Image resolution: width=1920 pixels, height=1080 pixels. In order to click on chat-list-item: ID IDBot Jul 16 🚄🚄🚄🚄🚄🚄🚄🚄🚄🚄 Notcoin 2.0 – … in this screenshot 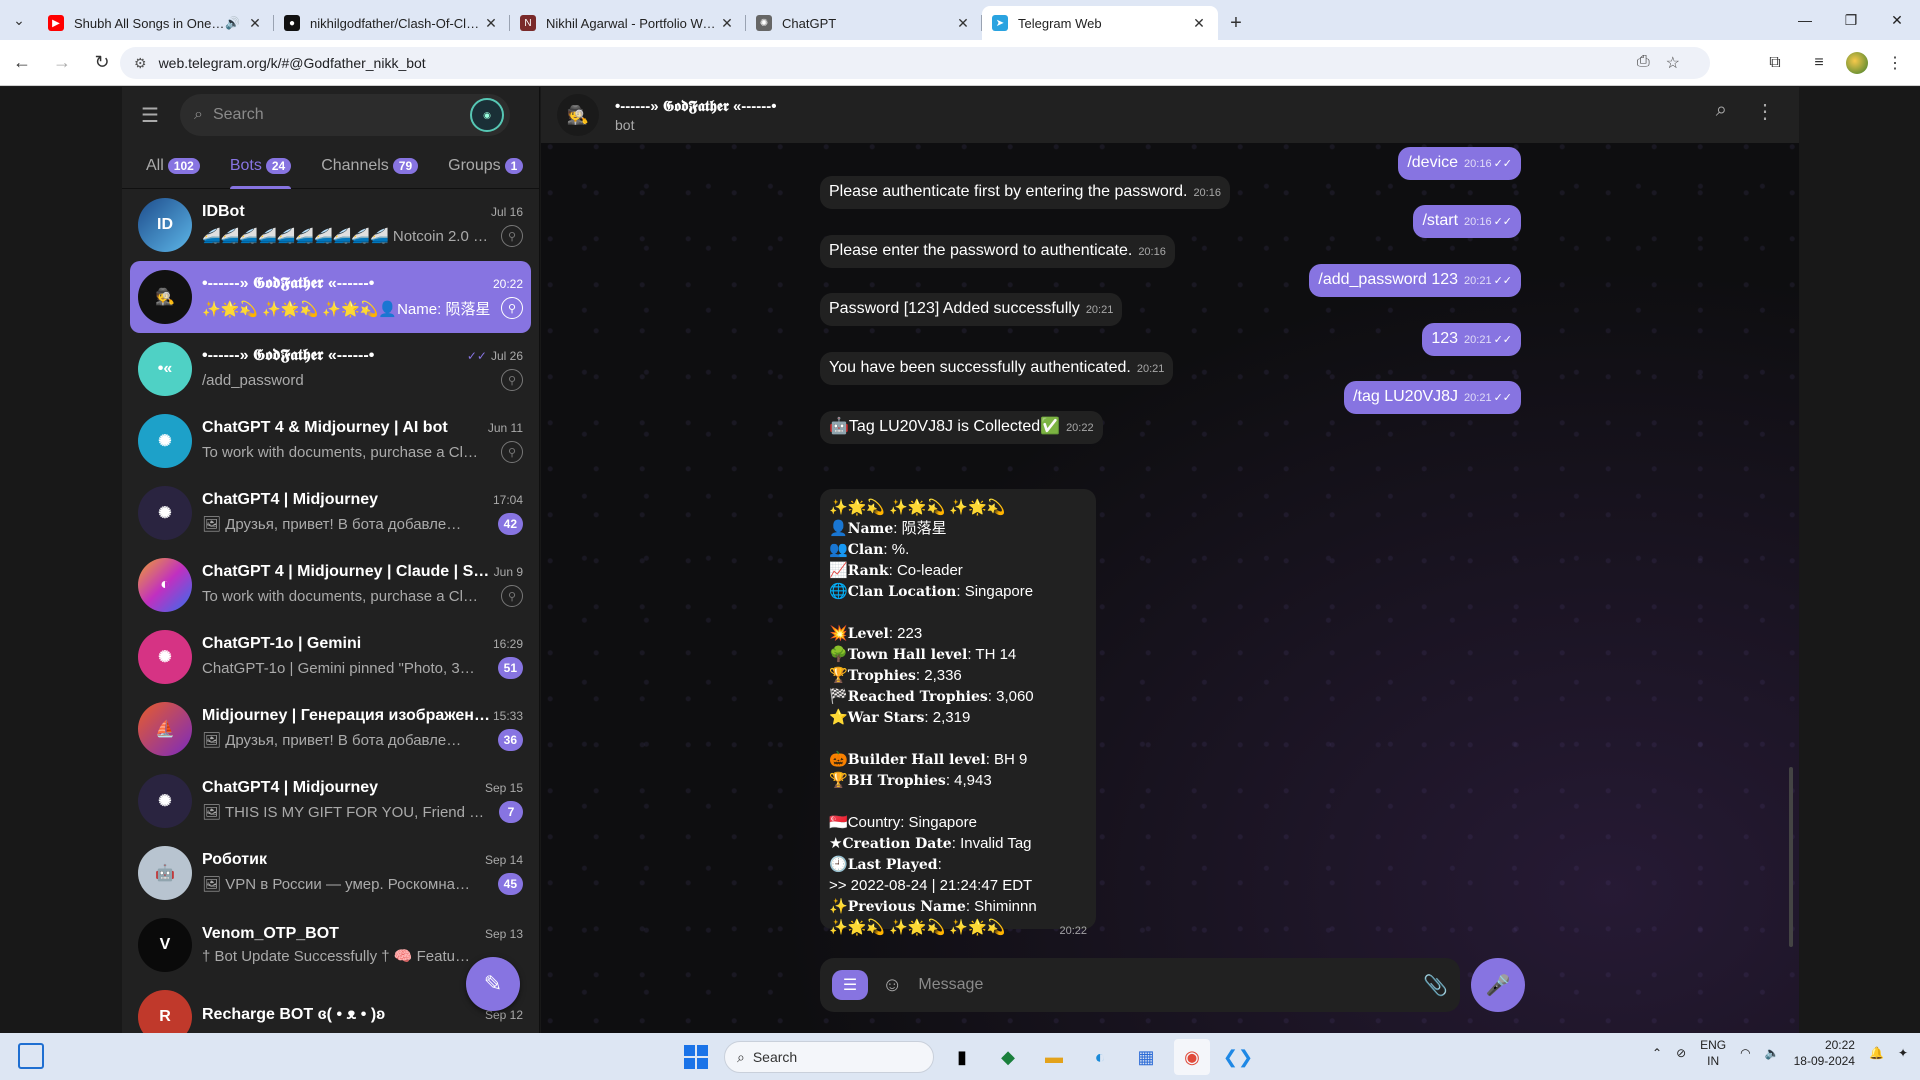, I will do `click(330, 225)`.